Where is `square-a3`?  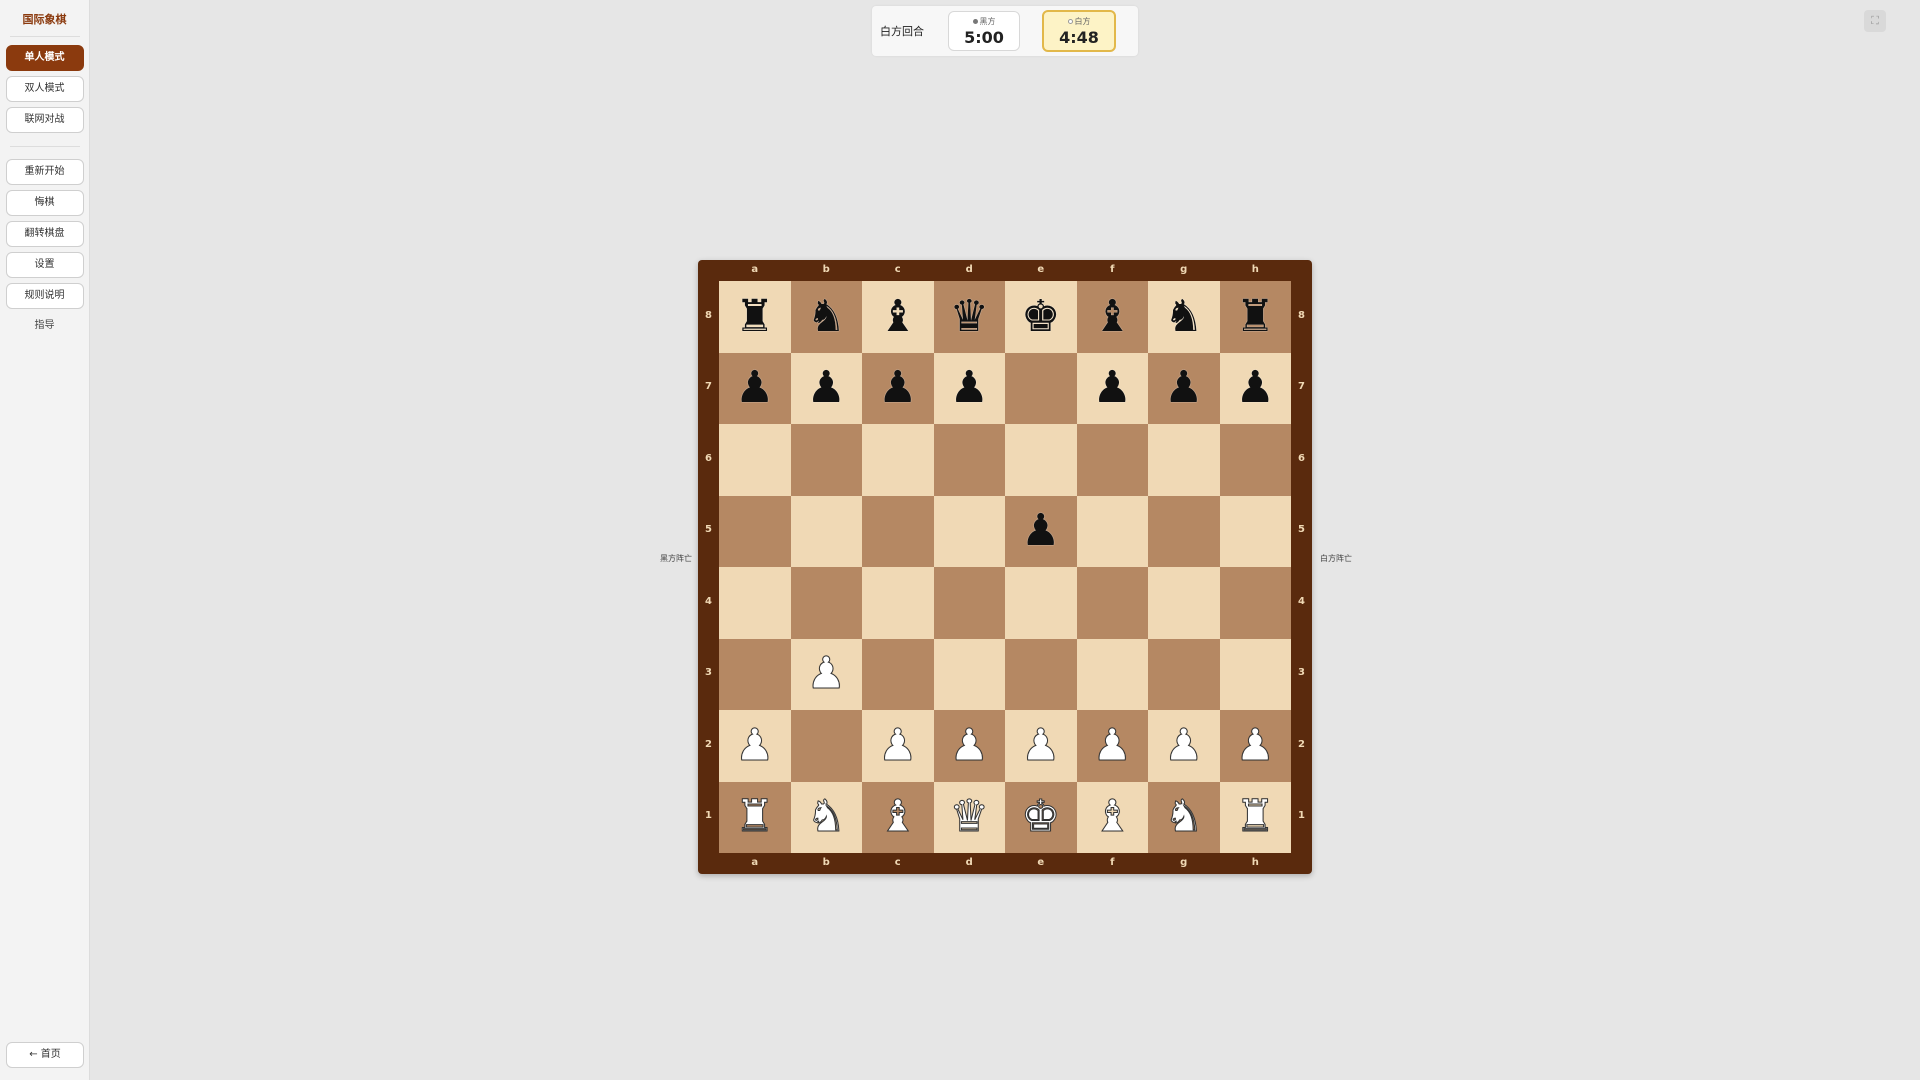 square-a3 is located at coordinates (755, 674).